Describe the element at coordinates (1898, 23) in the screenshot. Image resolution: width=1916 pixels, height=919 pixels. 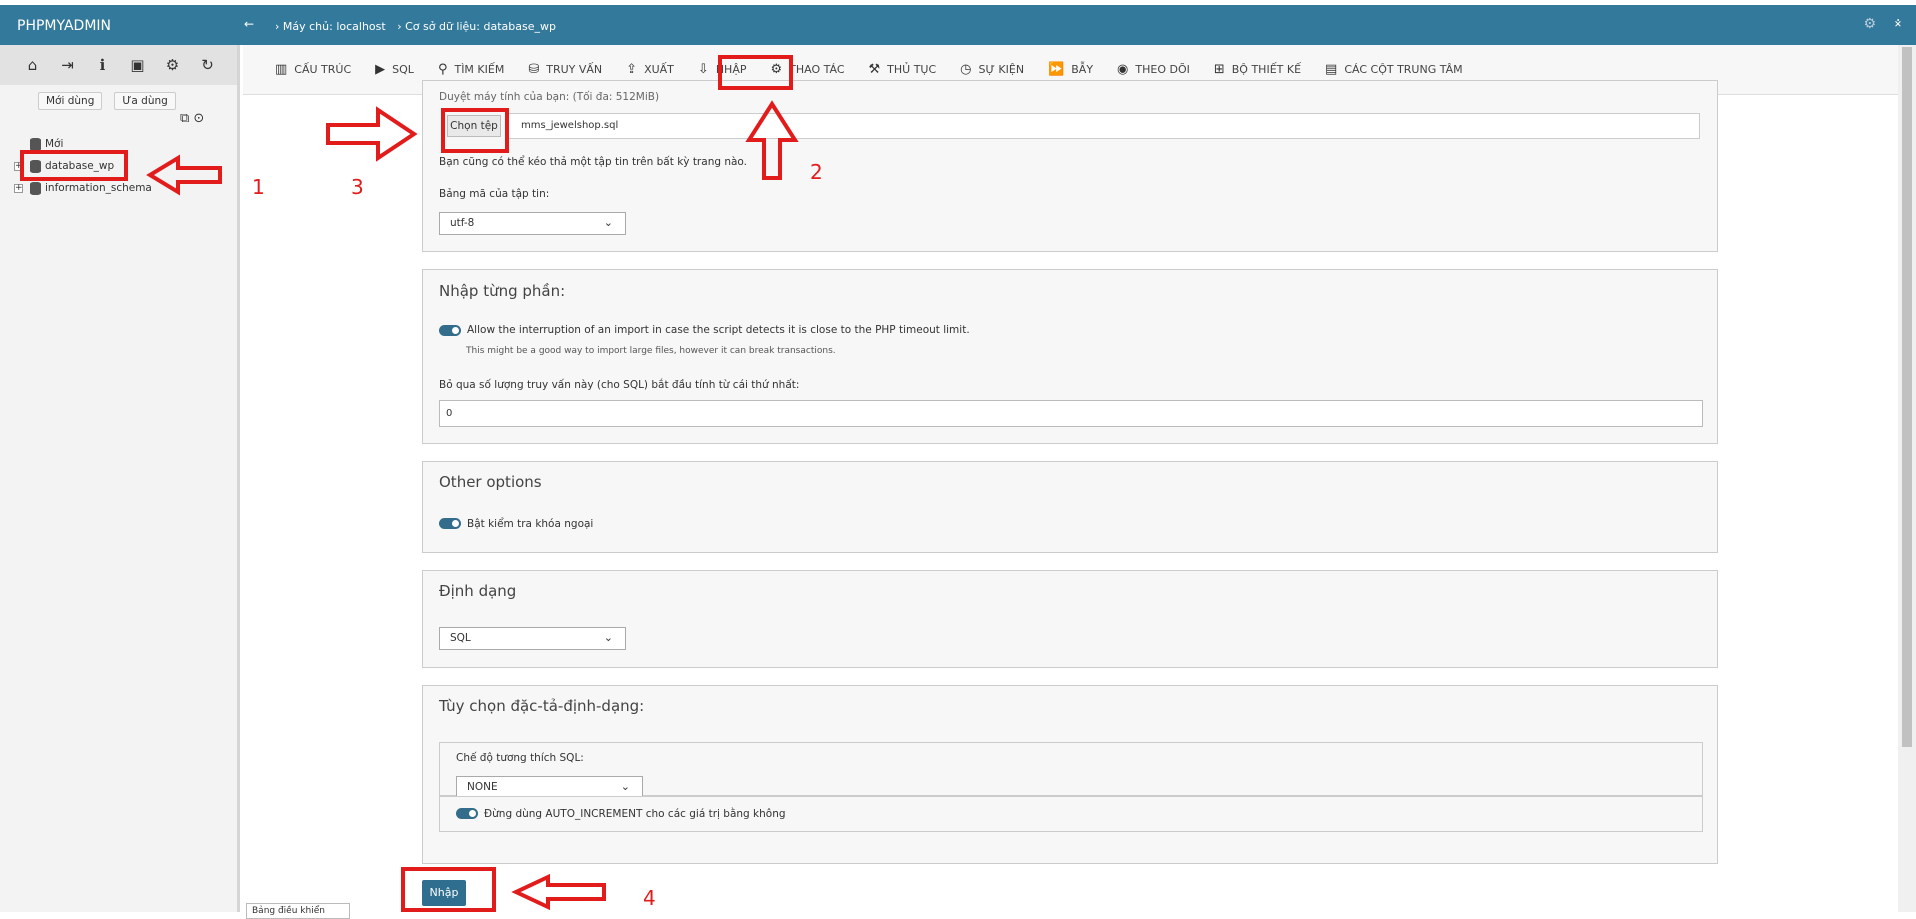
I see `collapse-icon: ⨰` at that location.